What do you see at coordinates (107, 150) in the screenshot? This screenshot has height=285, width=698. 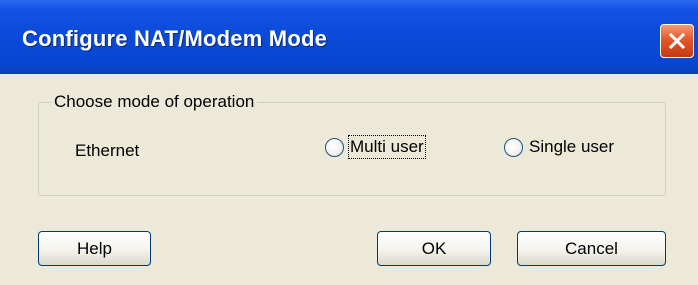 I see `ethernet-label: Ethernet` at bounding box center [107, 150].